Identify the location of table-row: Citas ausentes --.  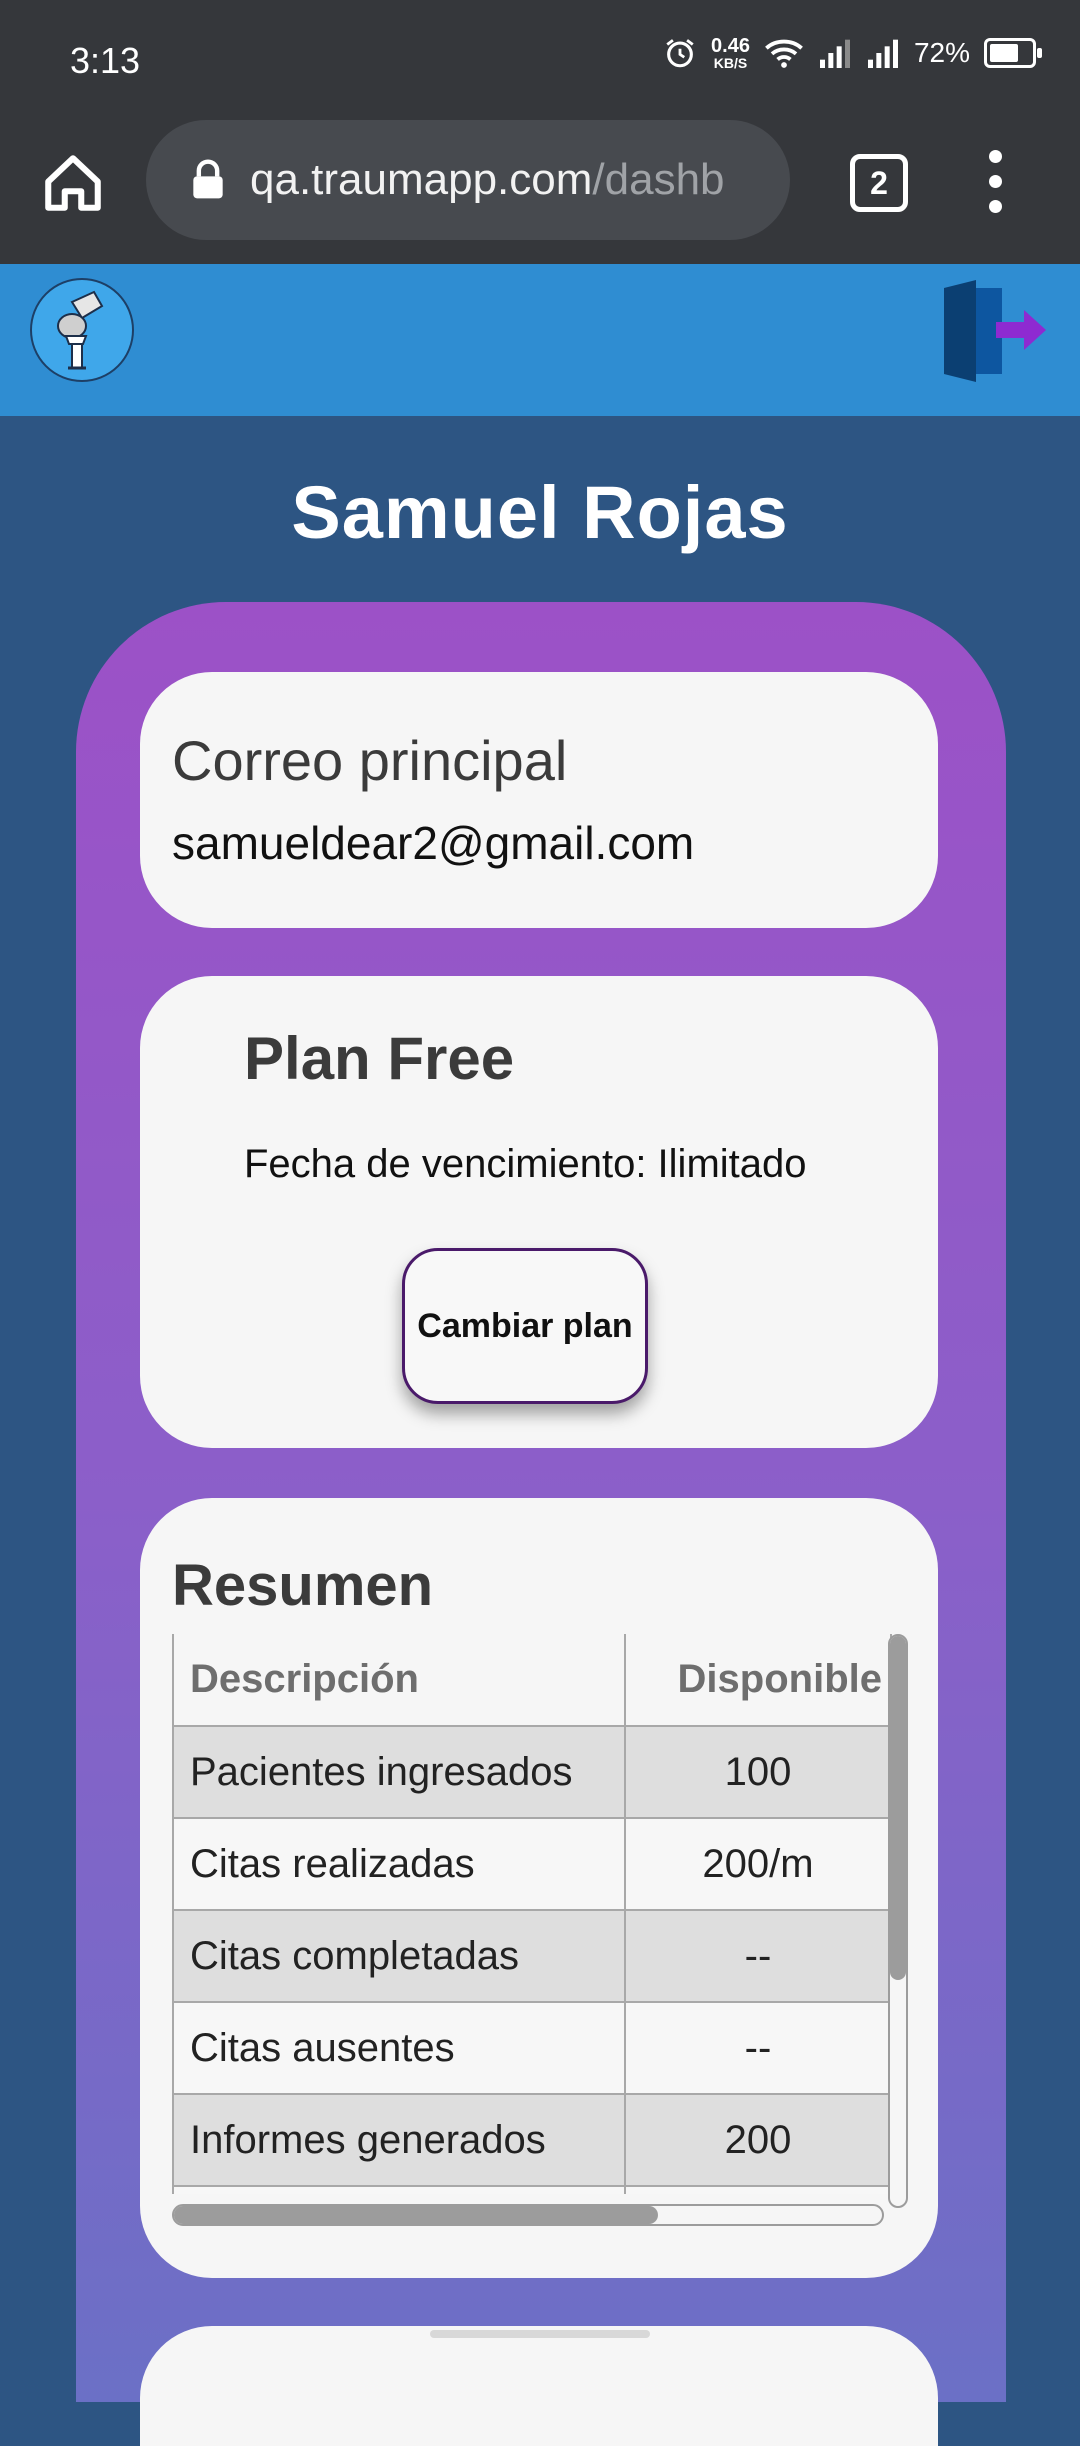
(532, 2048).